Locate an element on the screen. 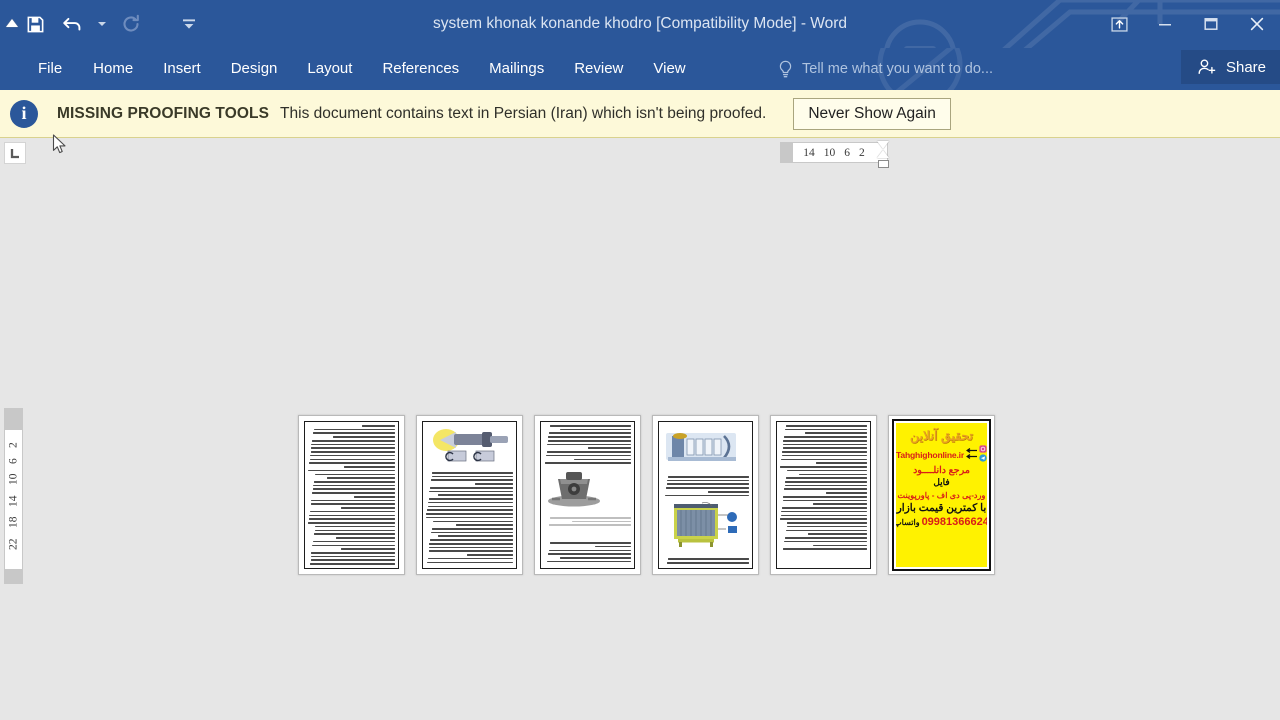 Image resolution: width=1280 pixels, height=720 pixels. tab-design: Design is located at coordinates (254, 69).